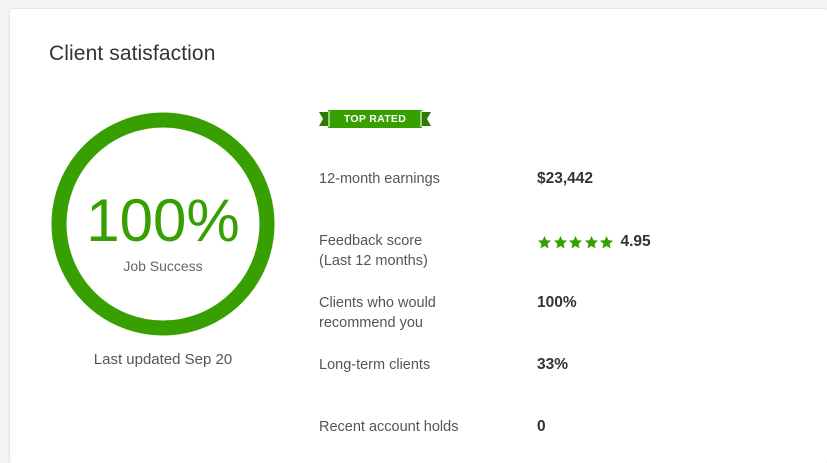 The image size is (827, 463). I want to click on job-success-label: Job Success, so click(163, 266).